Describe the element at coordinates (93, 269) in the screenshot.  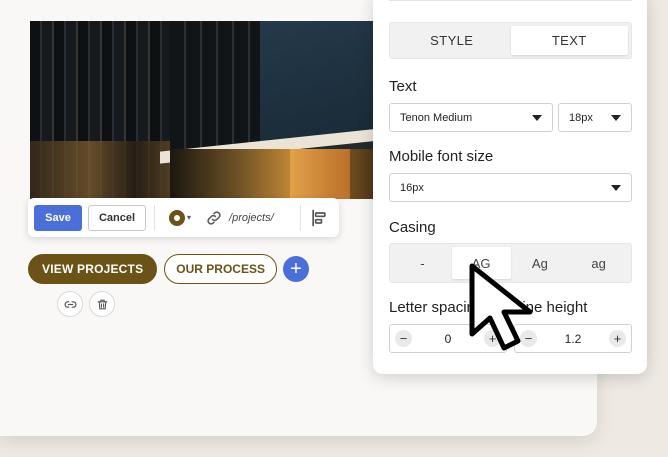
I see `view-projects-button: VIEW PROJECTS` at that location.